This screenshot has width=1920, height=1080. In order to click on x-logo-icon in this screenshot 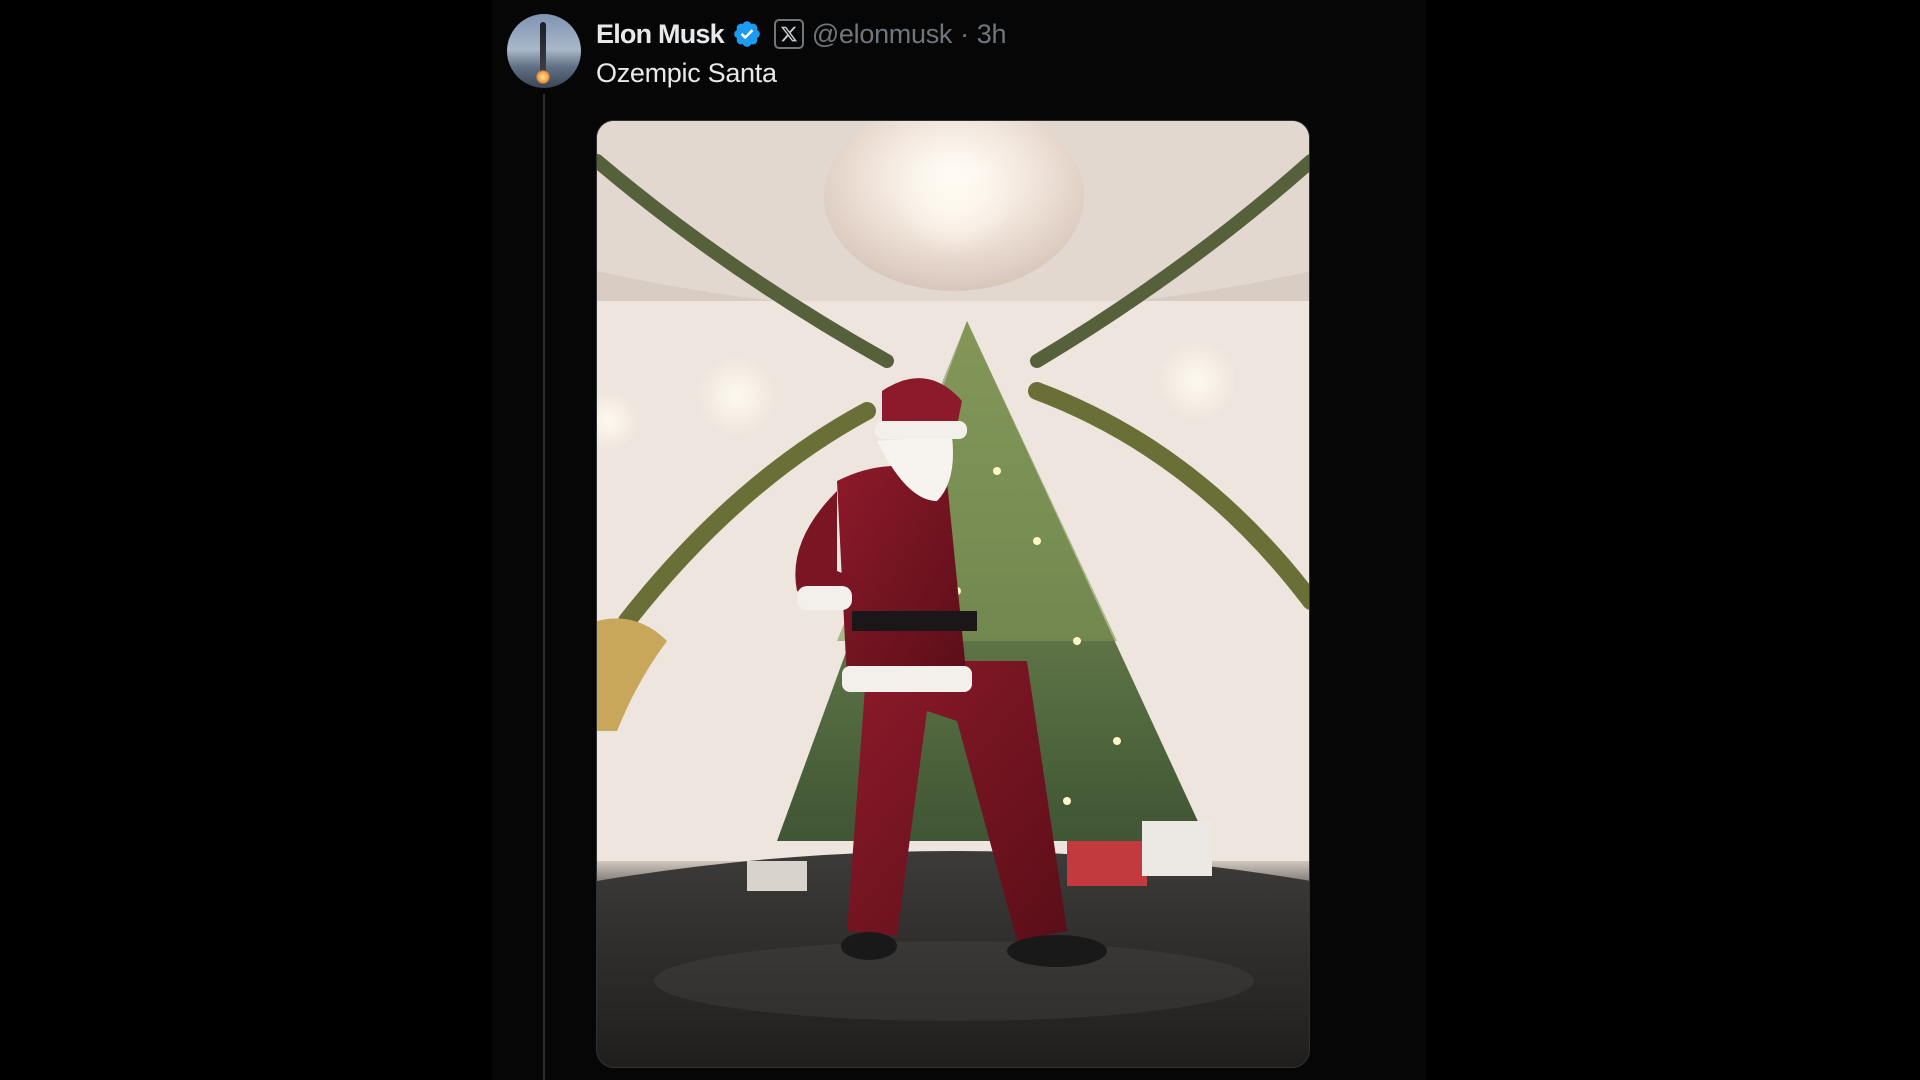, I will do `click(788, 34)`.